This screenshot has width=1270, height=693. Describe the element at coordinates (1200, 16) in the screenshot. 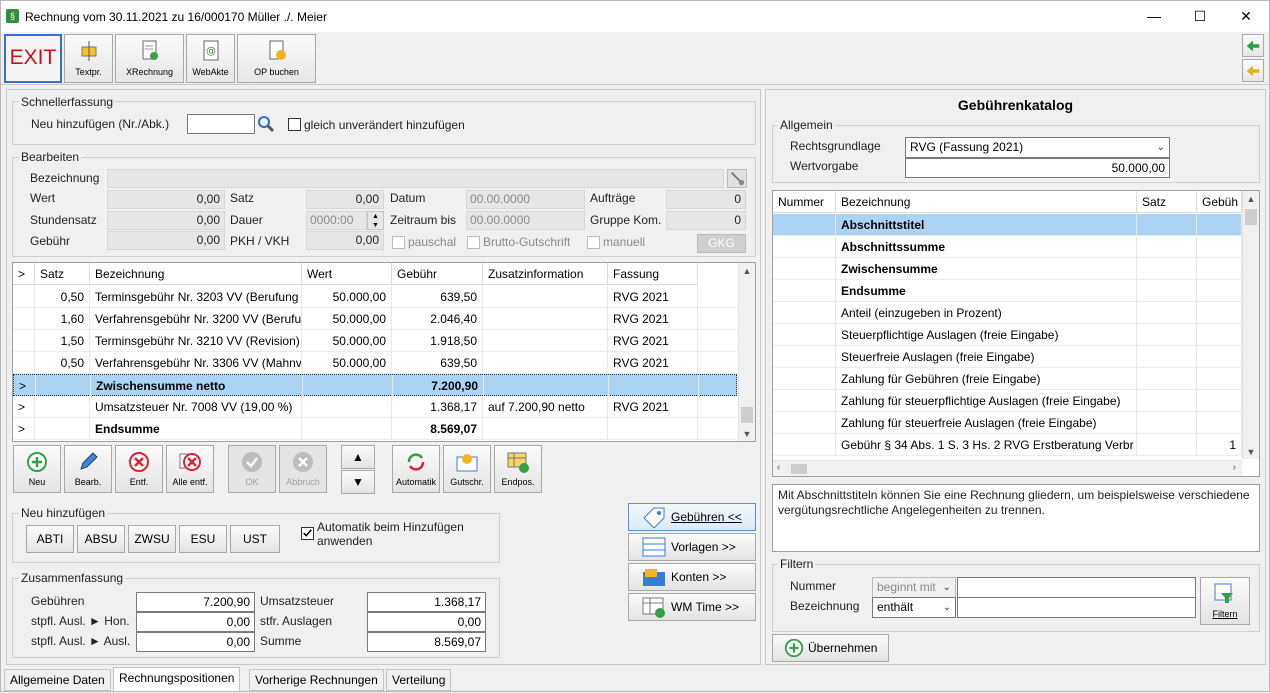

I see `maximize-button: ☐` at that location.